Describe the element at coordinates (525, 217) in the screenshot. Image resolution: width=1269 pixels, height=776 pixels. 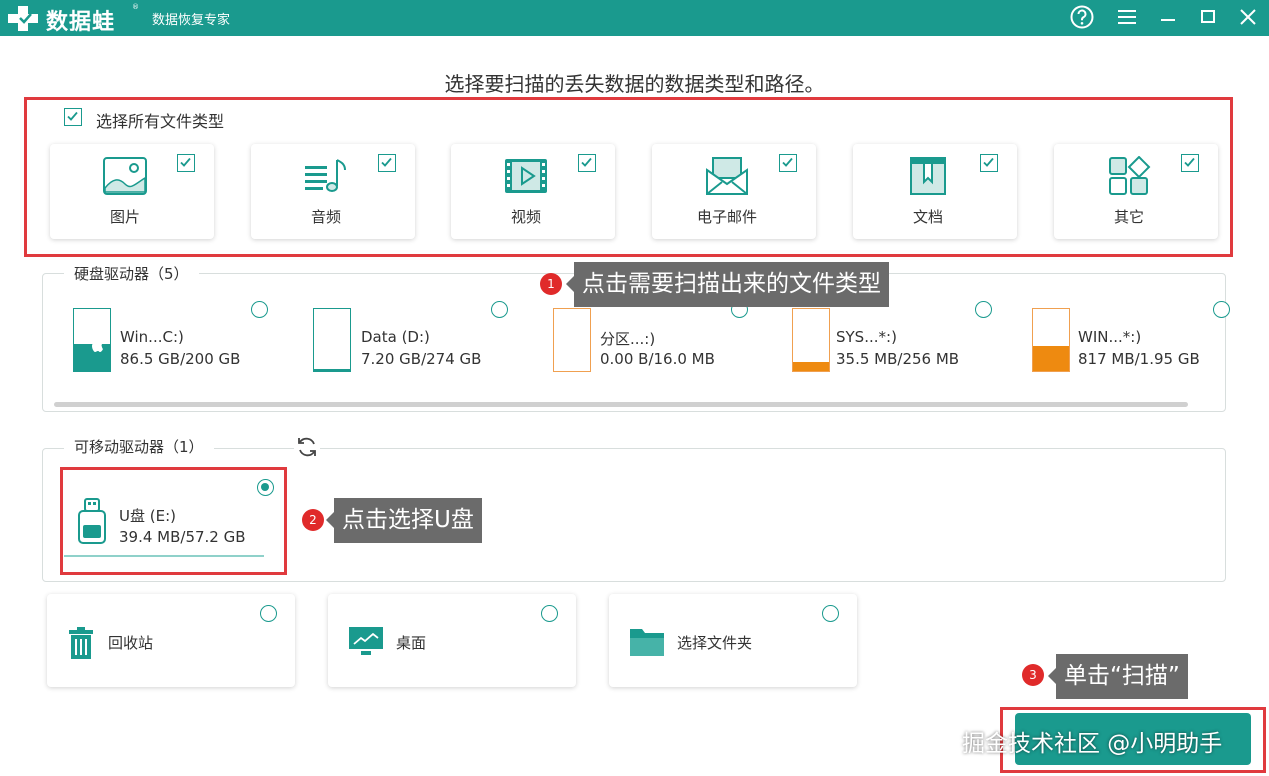
I see `file-type-label: 视频` at that location.